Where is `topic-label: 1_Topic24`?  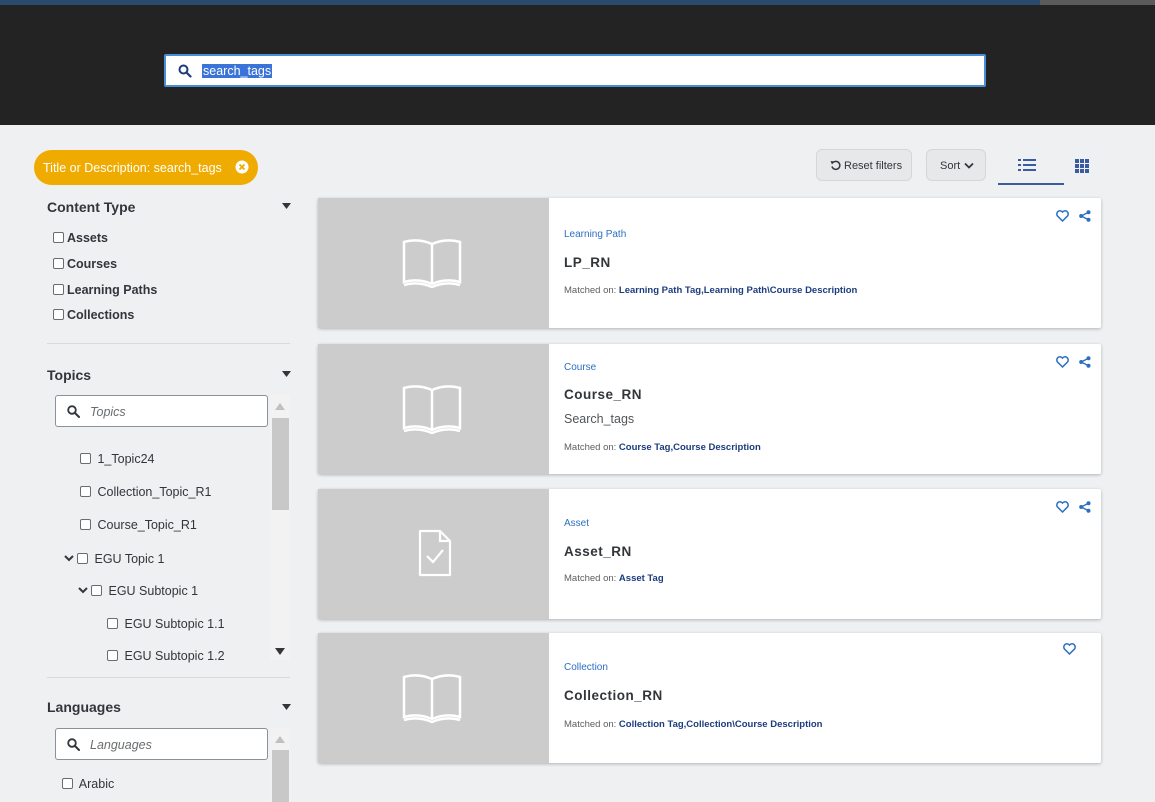
topic-label: 1_Topic24 is located at coordinates (126, 459).